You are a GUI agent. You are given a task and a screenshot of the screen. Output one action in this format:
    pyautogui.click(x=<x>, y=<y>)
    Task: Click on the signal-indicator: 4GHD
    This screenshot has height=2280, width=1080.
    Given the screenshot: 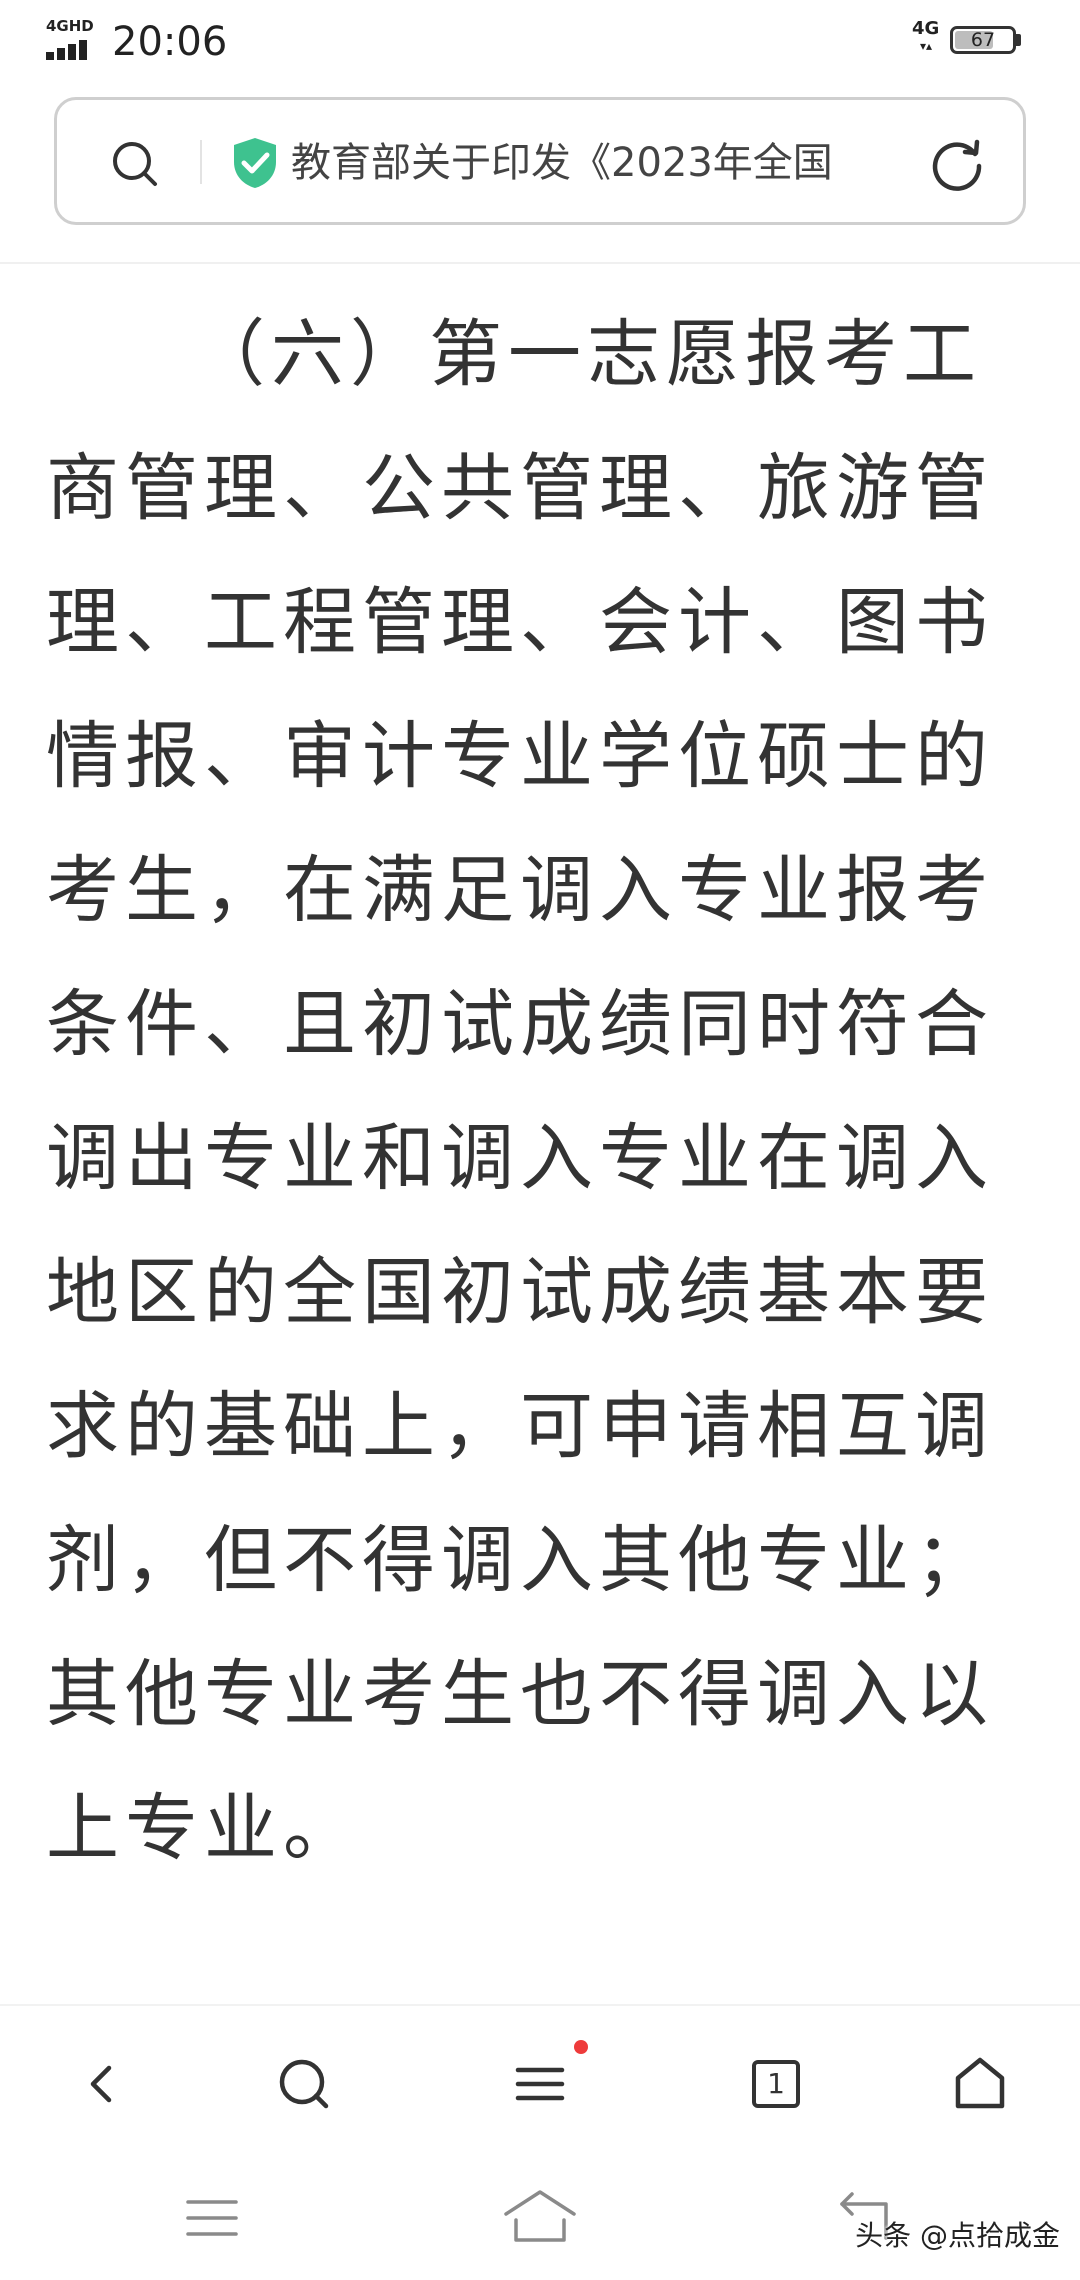 What is the action you would take?
    pyautogui.click(x=73, y=40)
    